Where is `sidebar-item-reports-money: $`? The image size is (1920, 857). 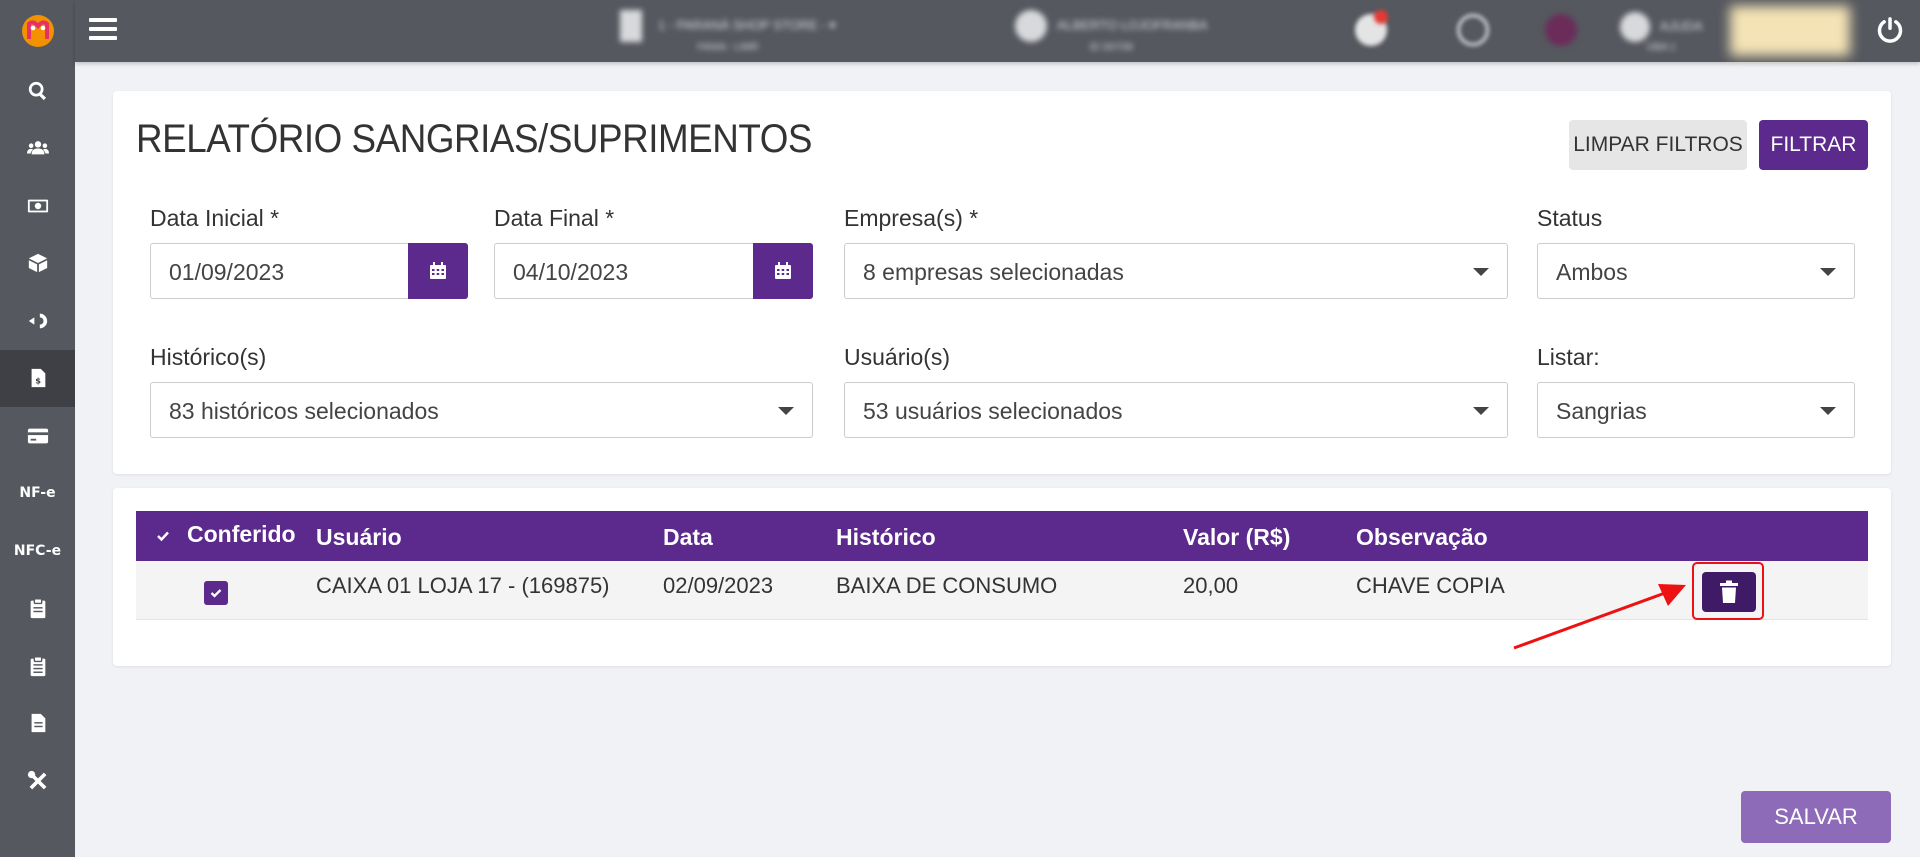
sidebar-item-reports-money: $ is located at coordinates (37, 378).